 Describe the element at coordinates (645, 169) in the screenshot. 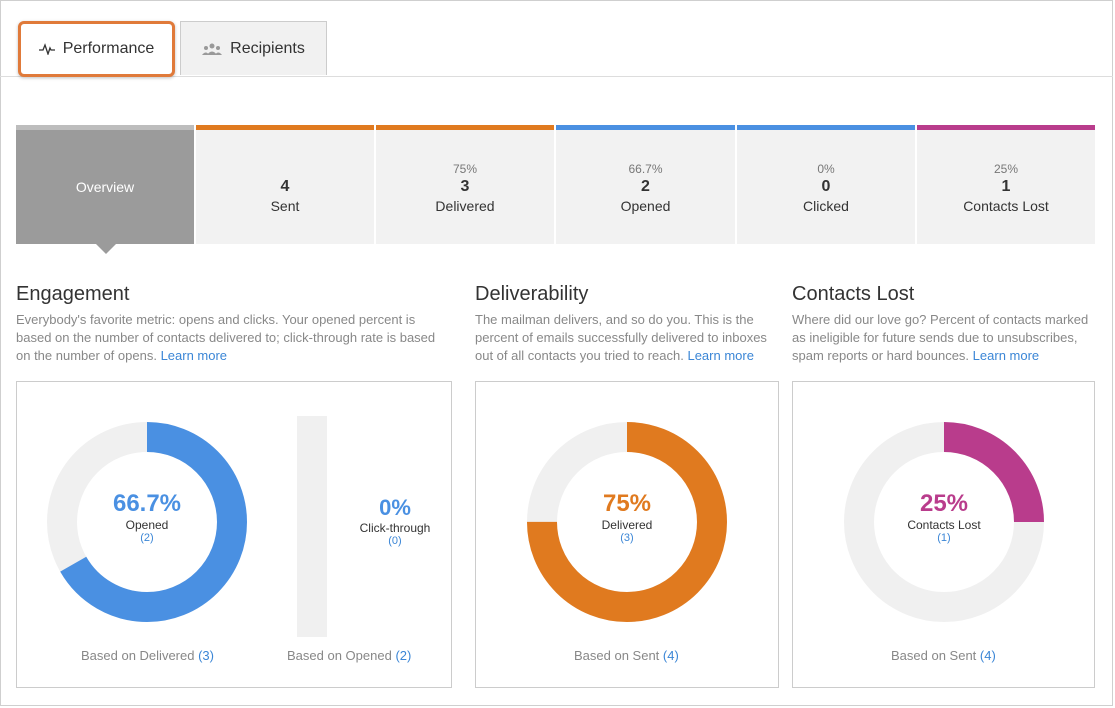

I see `stat-opened-percent: 66.7%` at that location.